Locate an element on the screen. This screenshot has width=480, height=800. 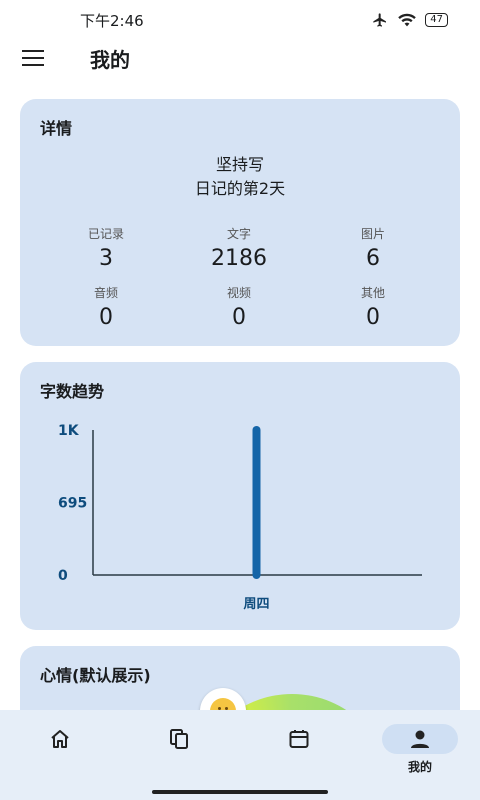
copy-pages-icon is located at coordinates (179, 739).